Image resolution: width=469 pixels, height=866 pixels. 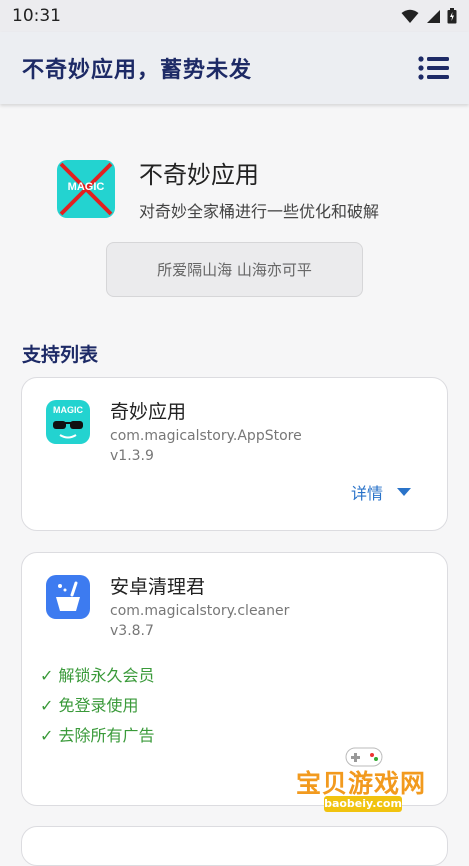 What do you see at coordinates (89, 705) in the screenshot?
I see `feature-item: ✓ 免登录使用` at bounding box center [89, 705].